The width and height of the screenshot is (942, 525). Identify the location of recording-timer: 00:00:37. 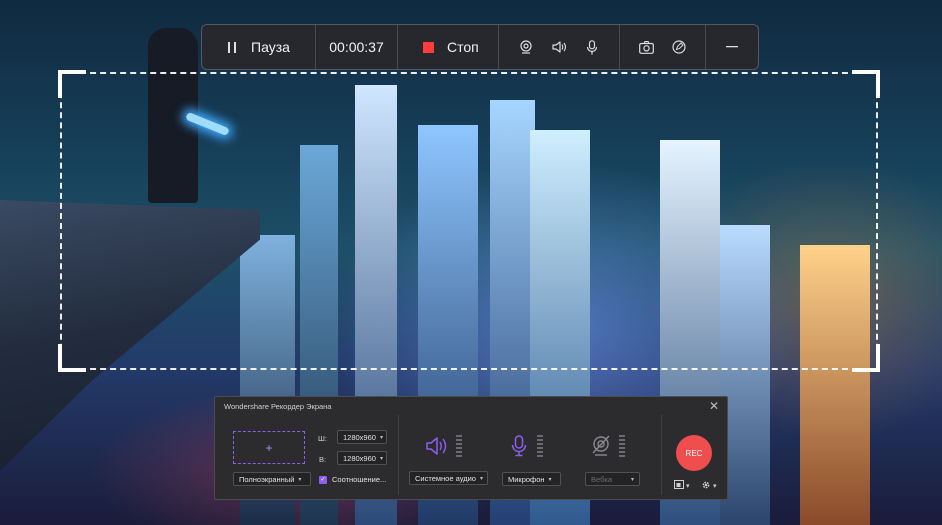
(356, 47).